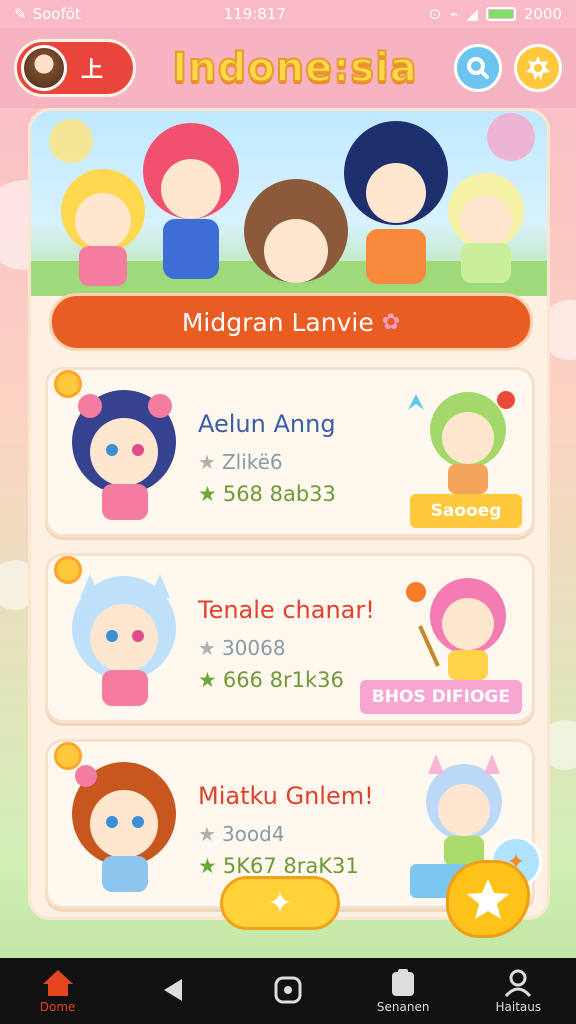 This screenshot has height=1024, width=576. I want to click on nav-home: Dome, so click(58, 991).